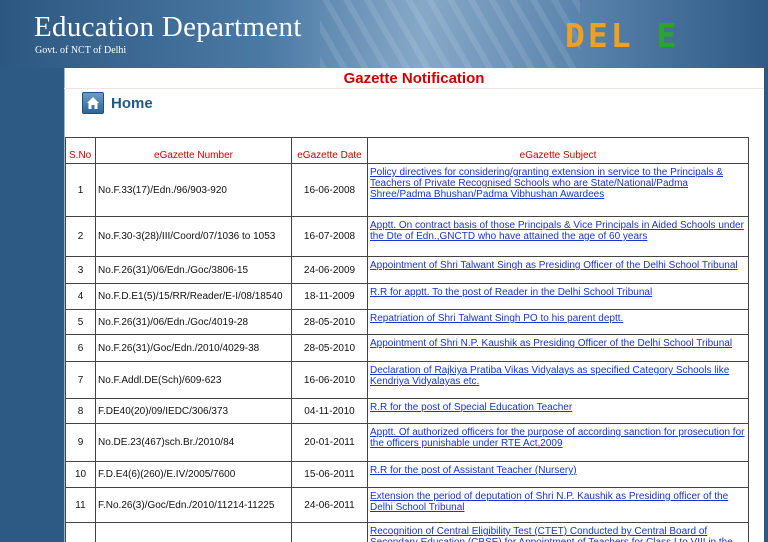 This screenshot has width=768, height=542. What do you see at coordinates (193, 322) in the screenshot?
I see `row-egazette-number: No.F.26(31)/06/Edn./Goc/4019-28` at bounding box center [193, 322].